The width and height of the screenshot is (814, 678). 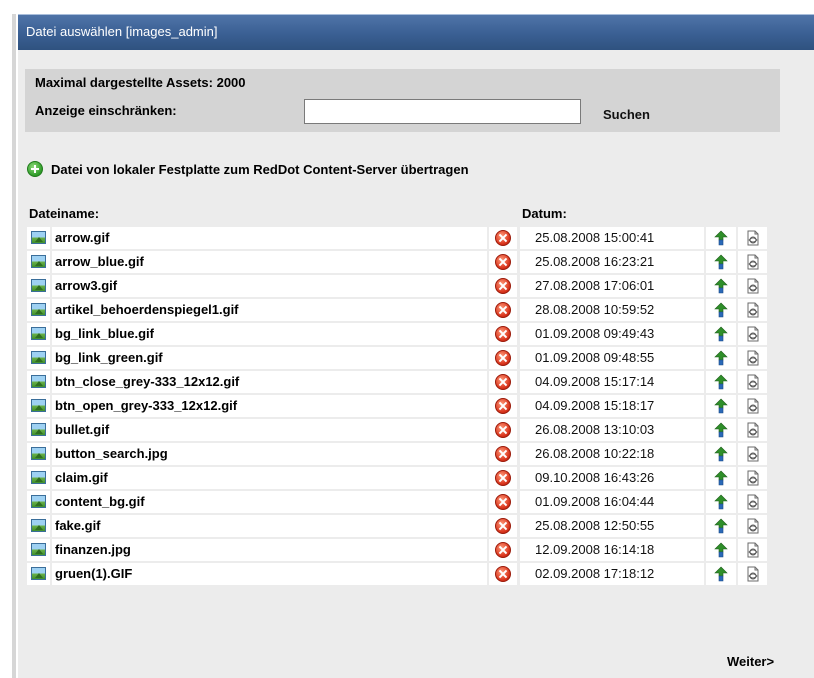 I want to click on file-date: 27.08.2008 17:06:01, so click(x=612, y=286).